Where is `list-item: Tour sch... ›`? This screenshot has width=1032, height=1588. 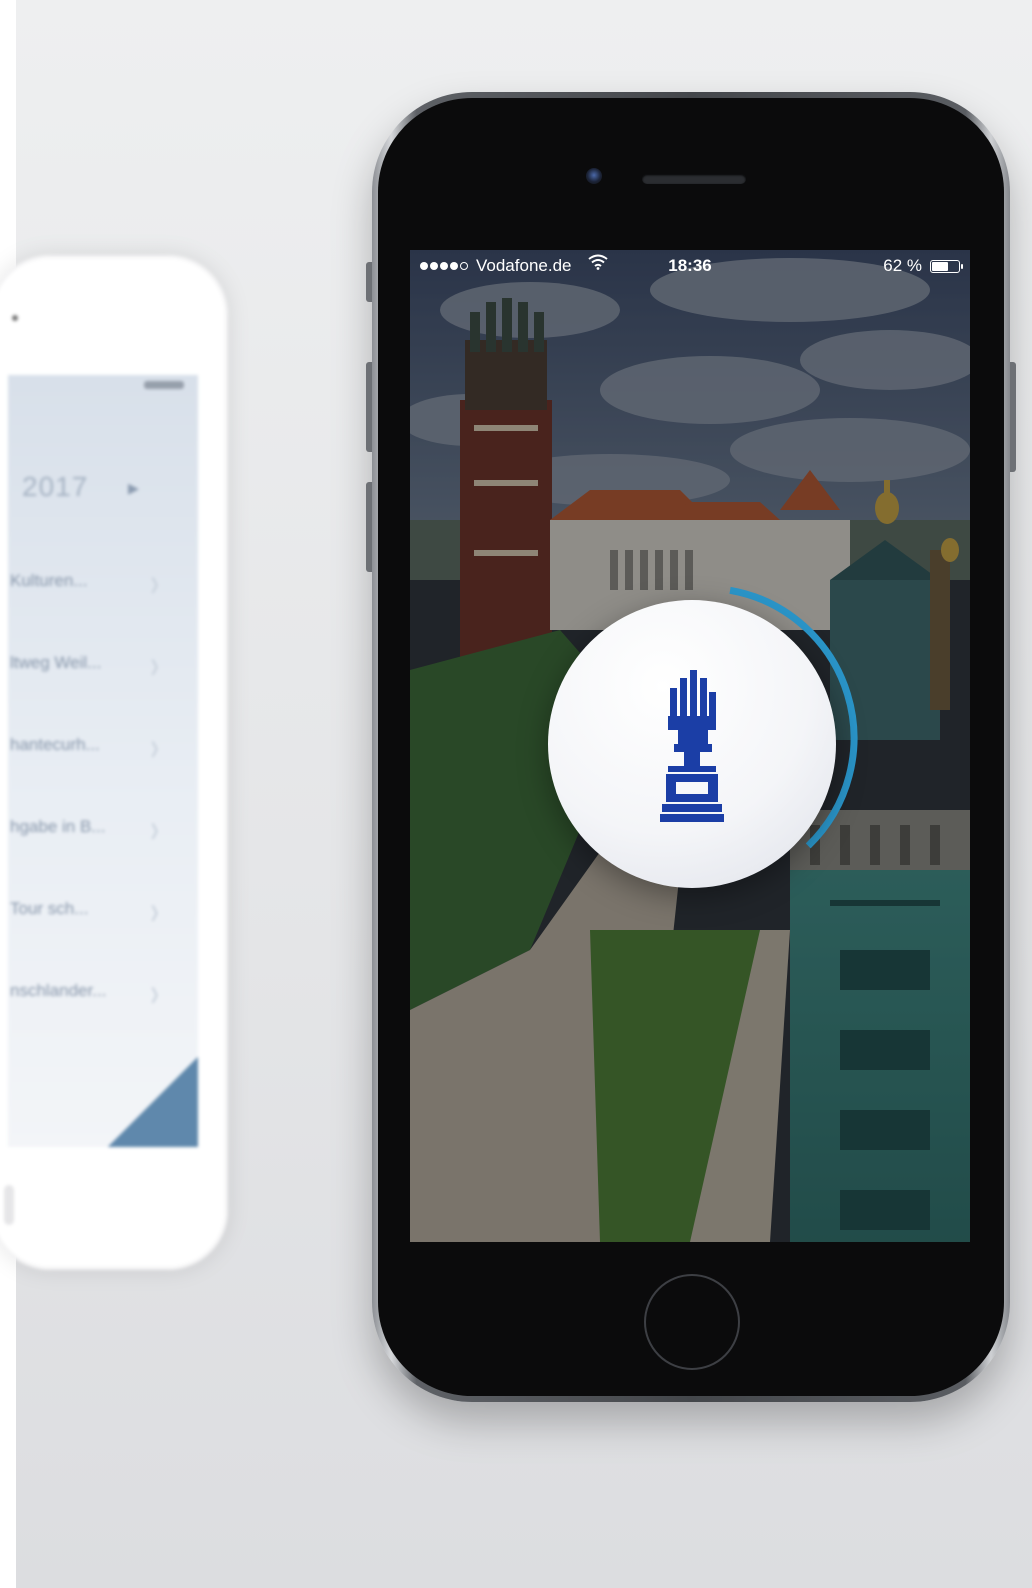
list-item: Tour sch... › is located at coordinates (103, 913).